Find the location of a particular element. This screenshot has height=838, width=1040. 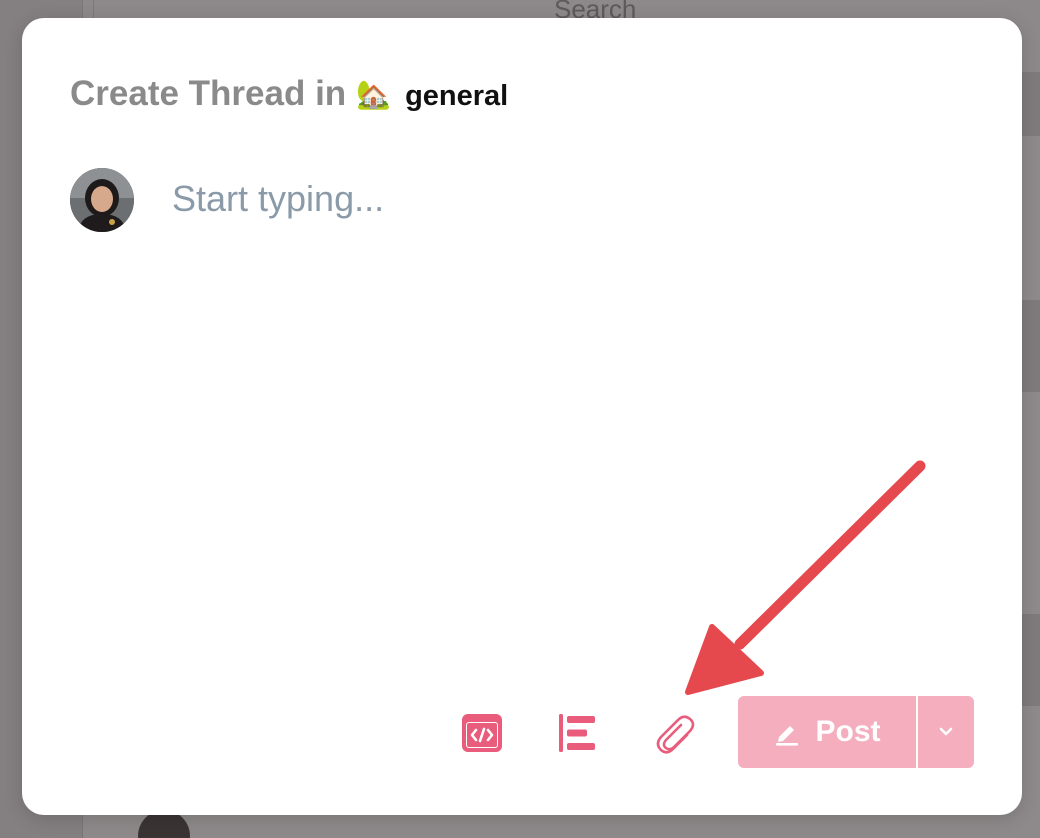

chevron-down-icon is located at coordinates (946, 731).